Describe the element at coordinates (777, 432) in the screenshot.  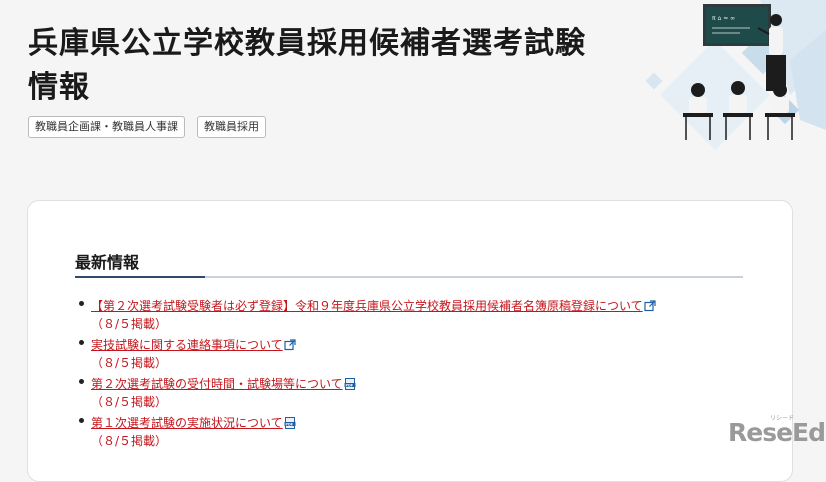
I see `watermark-logo: ReseEd` at that location.